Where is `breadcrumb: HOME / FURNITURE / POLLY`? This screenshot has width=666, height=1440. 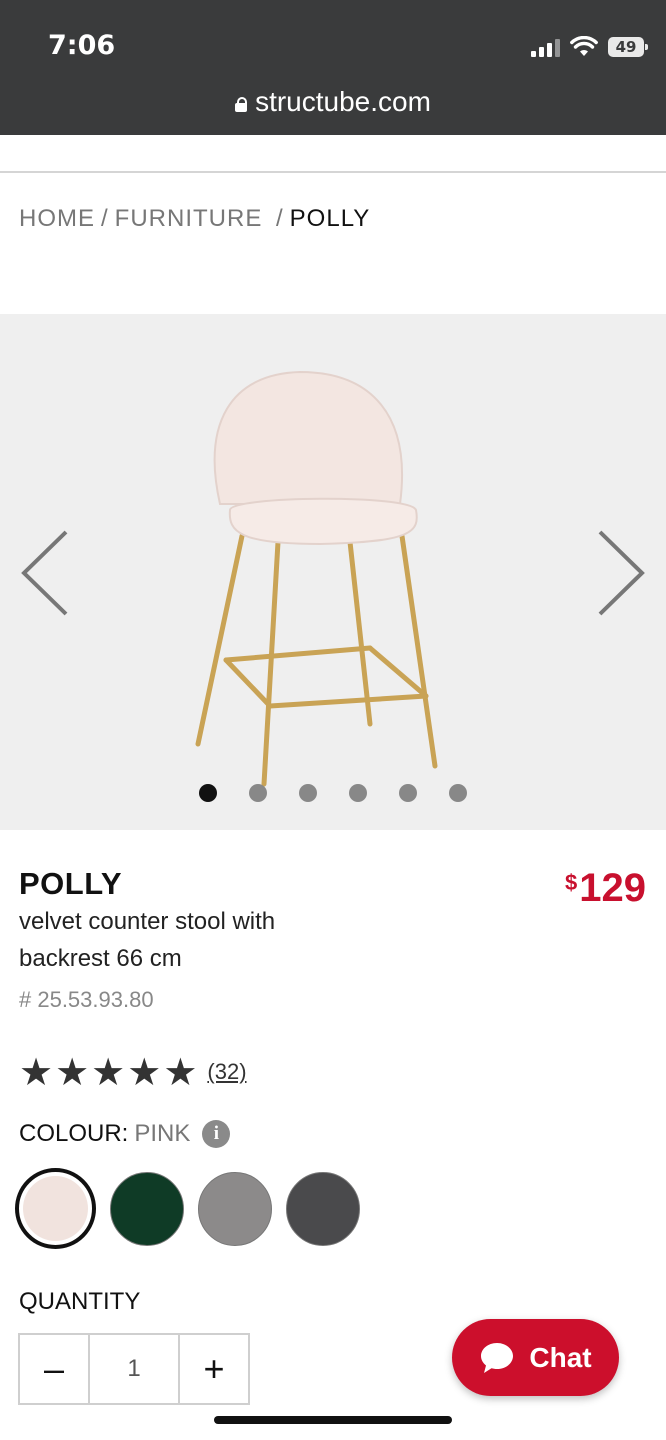
breadcrumb: HOME / FURNITURE / POLLY is located at coordinates (194, 219).